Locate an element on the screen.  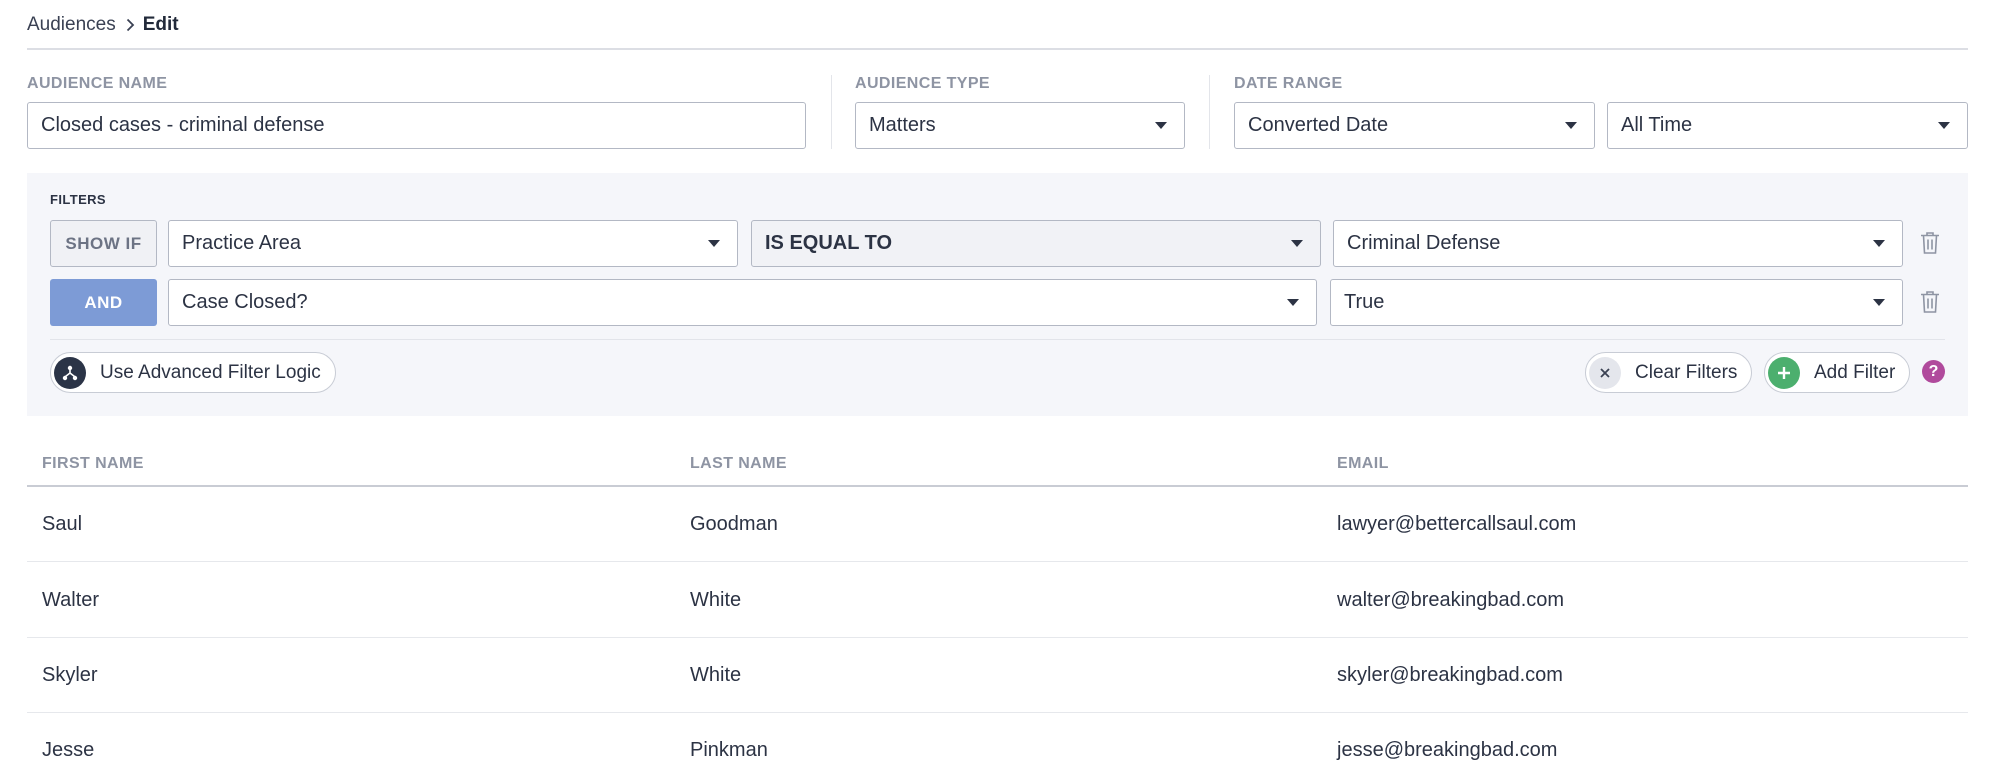
column-header-email: EMAIL is located at coordinates (1363, 464).